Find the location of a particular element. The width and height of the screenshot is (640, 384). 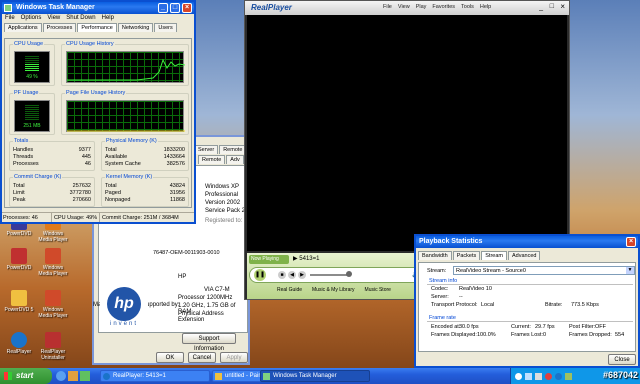

desktop-icon-wmp-2: Windows Media Player is located at coordinates (53, 262).